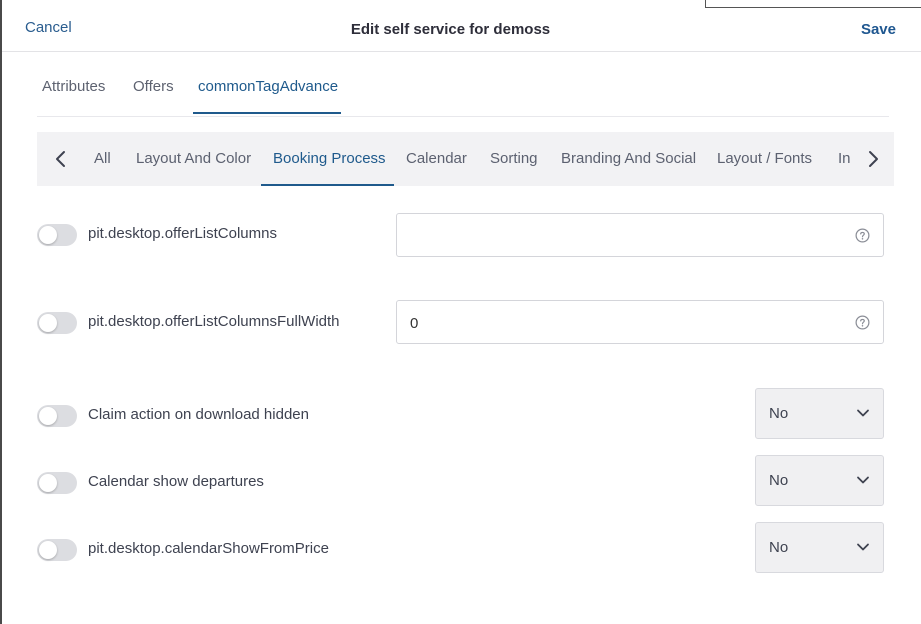  I want to click on setting-label: Claim action on download hidden, so click(198, 414).